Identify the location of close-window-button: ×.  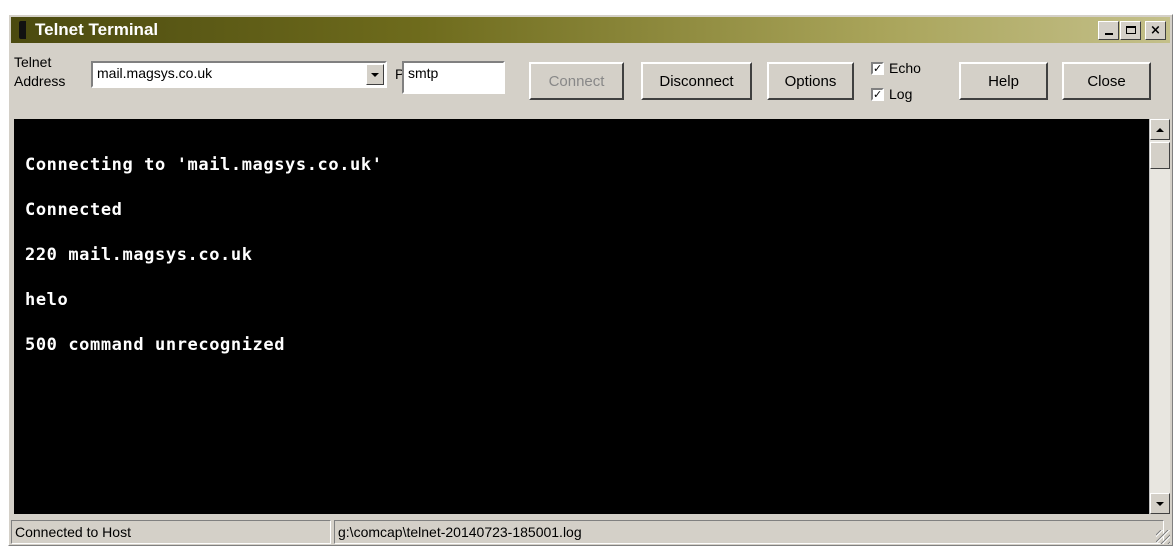
(1155, 30).